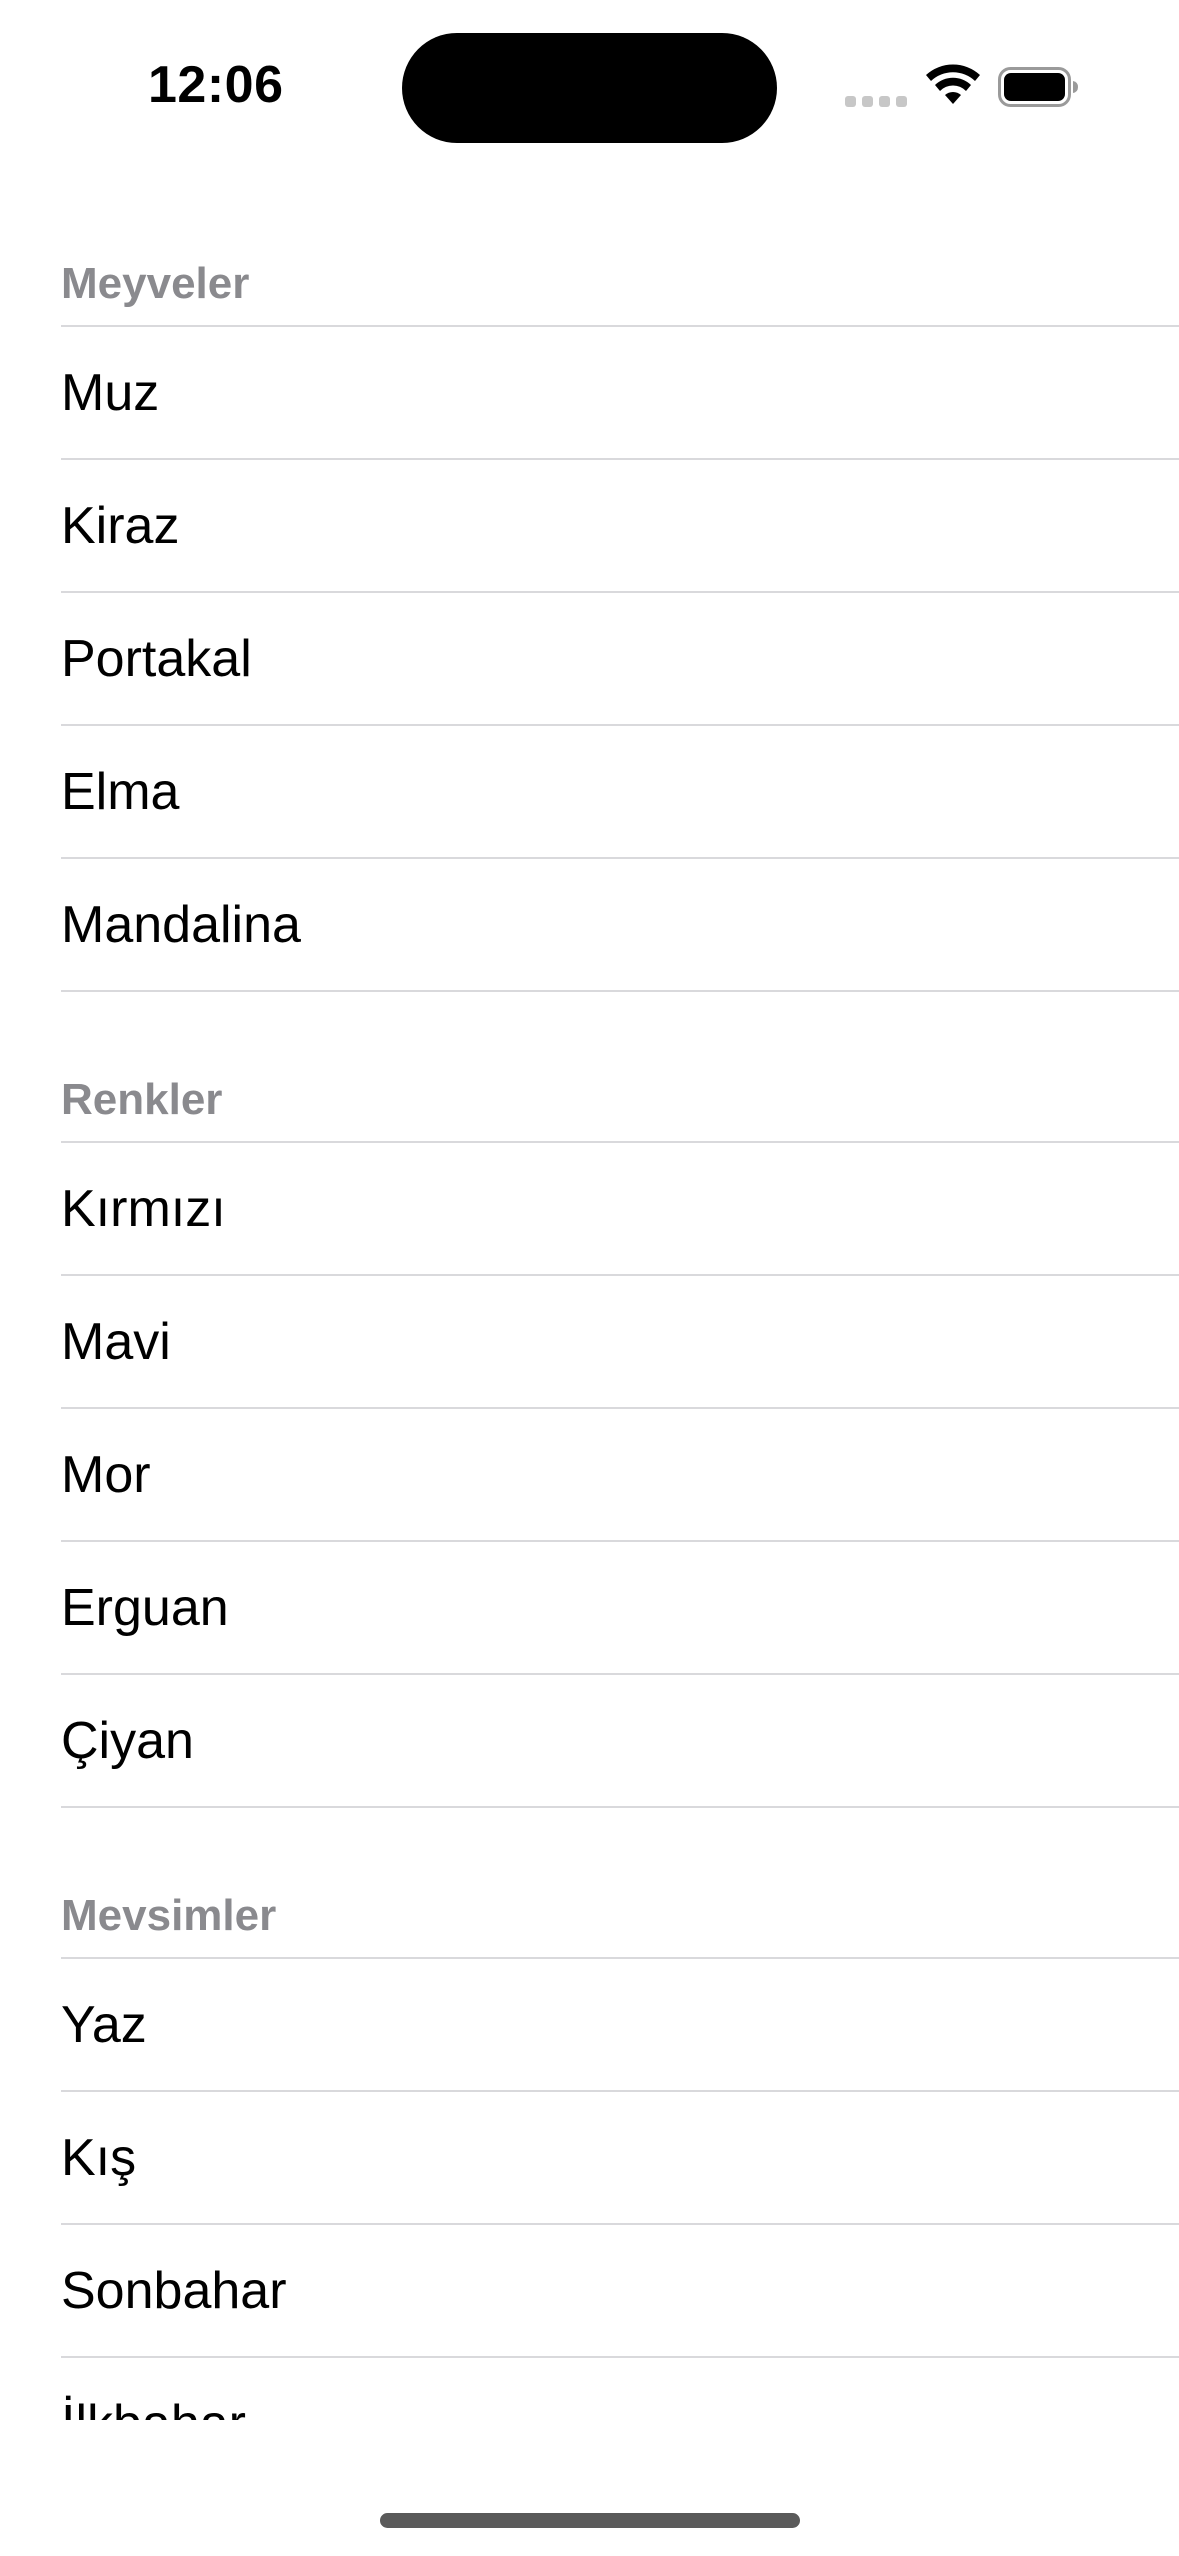 The image size is (1179, 2556). Describe the element at coordinates (174, 2291) in the screenshot. I see `list-item-label: Sonbahar` at that location.